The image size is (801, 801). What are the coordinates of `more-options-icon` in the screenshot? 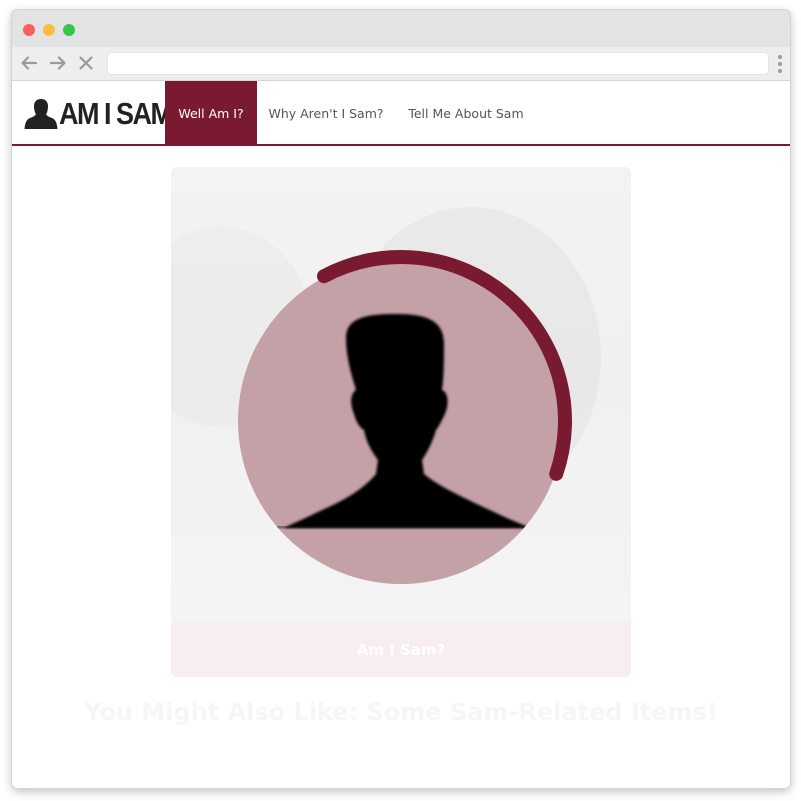 It's located at (780, 64).